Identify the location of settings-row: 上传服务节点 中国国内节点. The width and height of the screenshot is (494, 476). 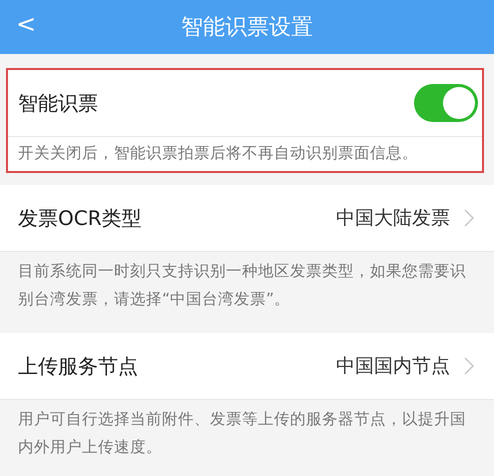
(247, 366).